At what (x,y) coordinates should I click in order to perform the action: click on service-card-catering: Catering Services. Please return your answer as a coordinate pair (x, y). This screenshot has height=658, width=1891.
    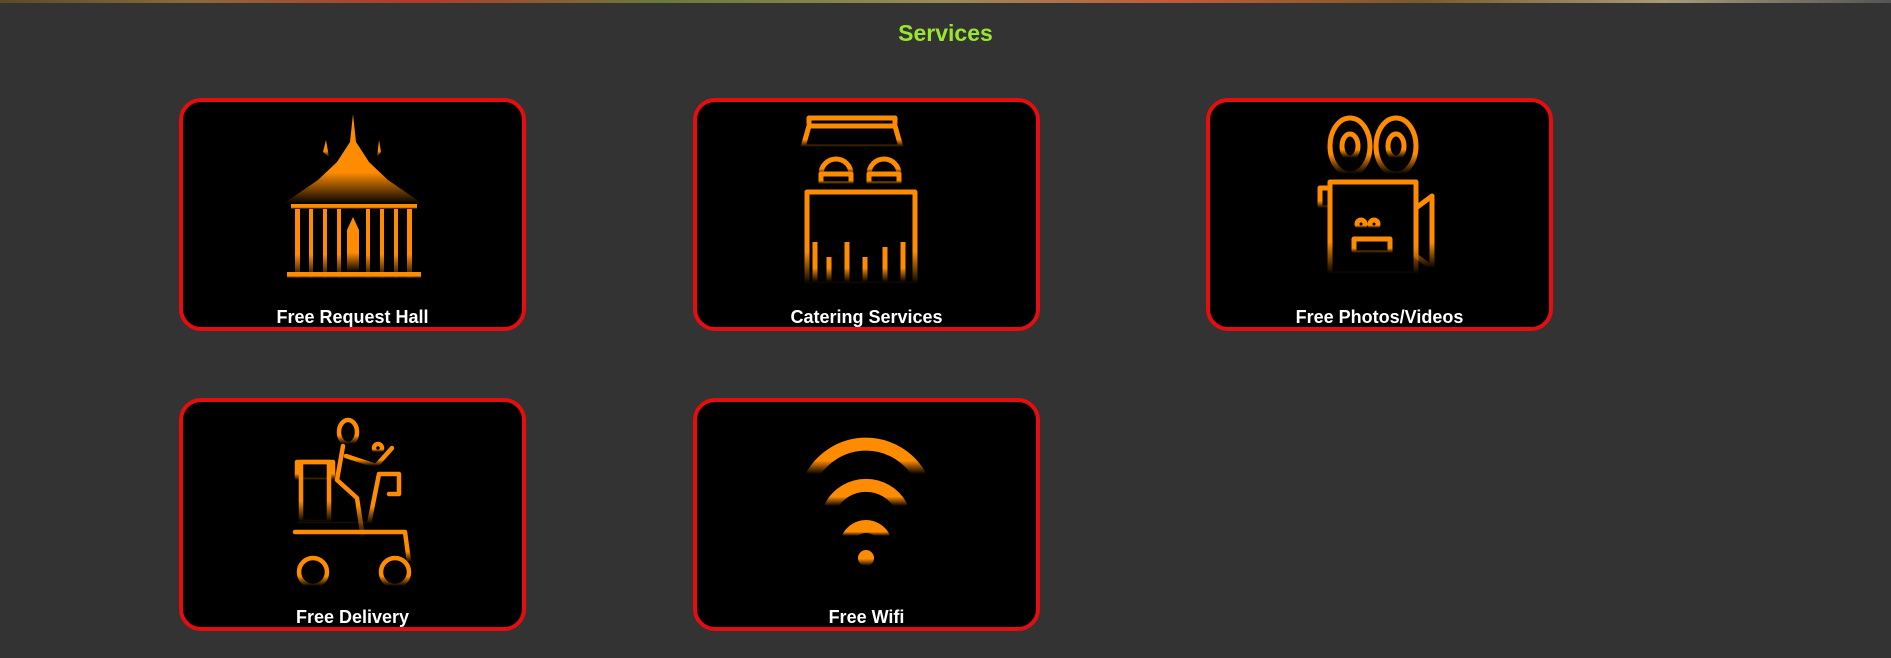
    Looking at the image, I should click on (866, 214).